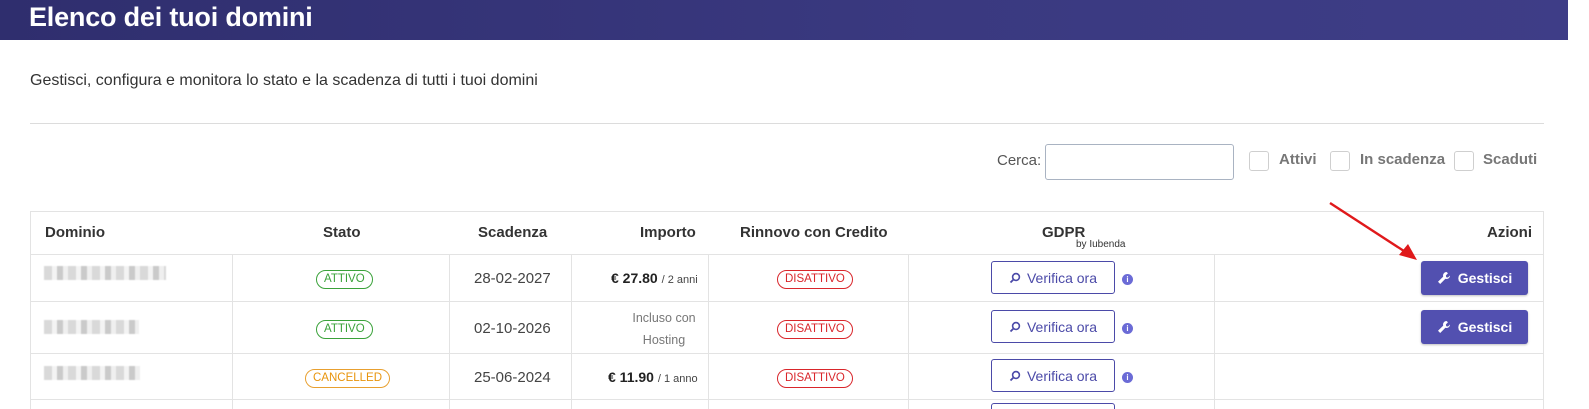  I want to click on filter-active-checkbox, so click(1259, 161).